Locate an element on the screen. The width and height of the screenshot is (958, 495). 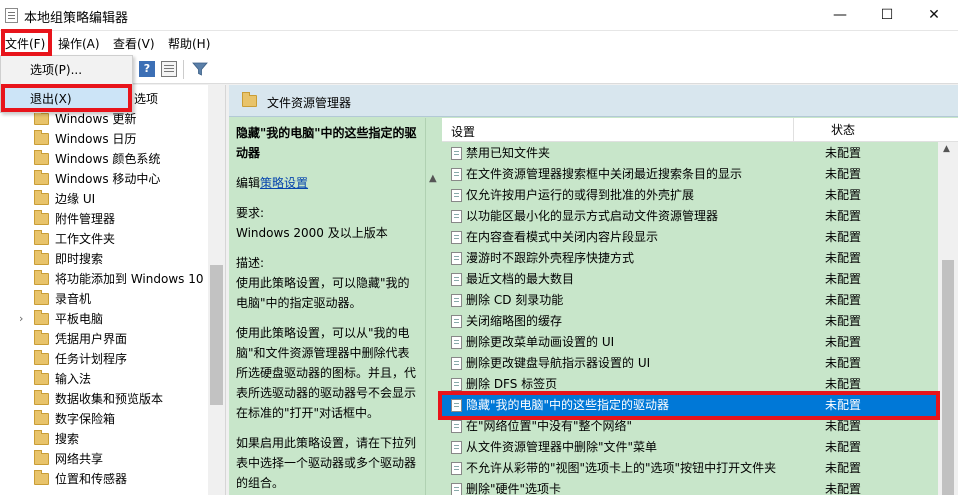
policy-name: 禁用已知文件夹 is located at coordinates (508, 153).